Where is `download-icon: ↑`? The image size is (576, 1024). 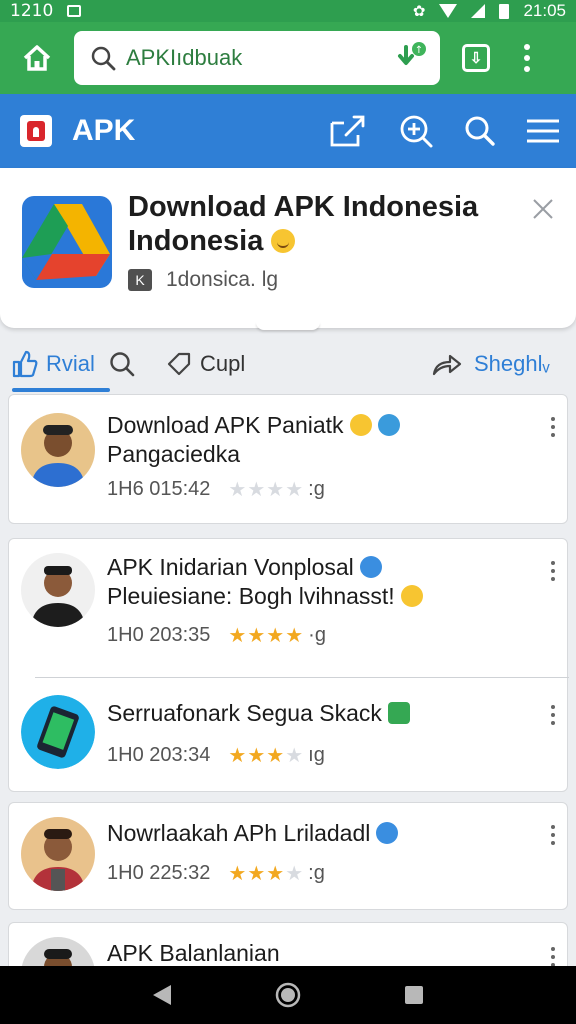 download-icon: ↑ is located at coordinates (411, 58).